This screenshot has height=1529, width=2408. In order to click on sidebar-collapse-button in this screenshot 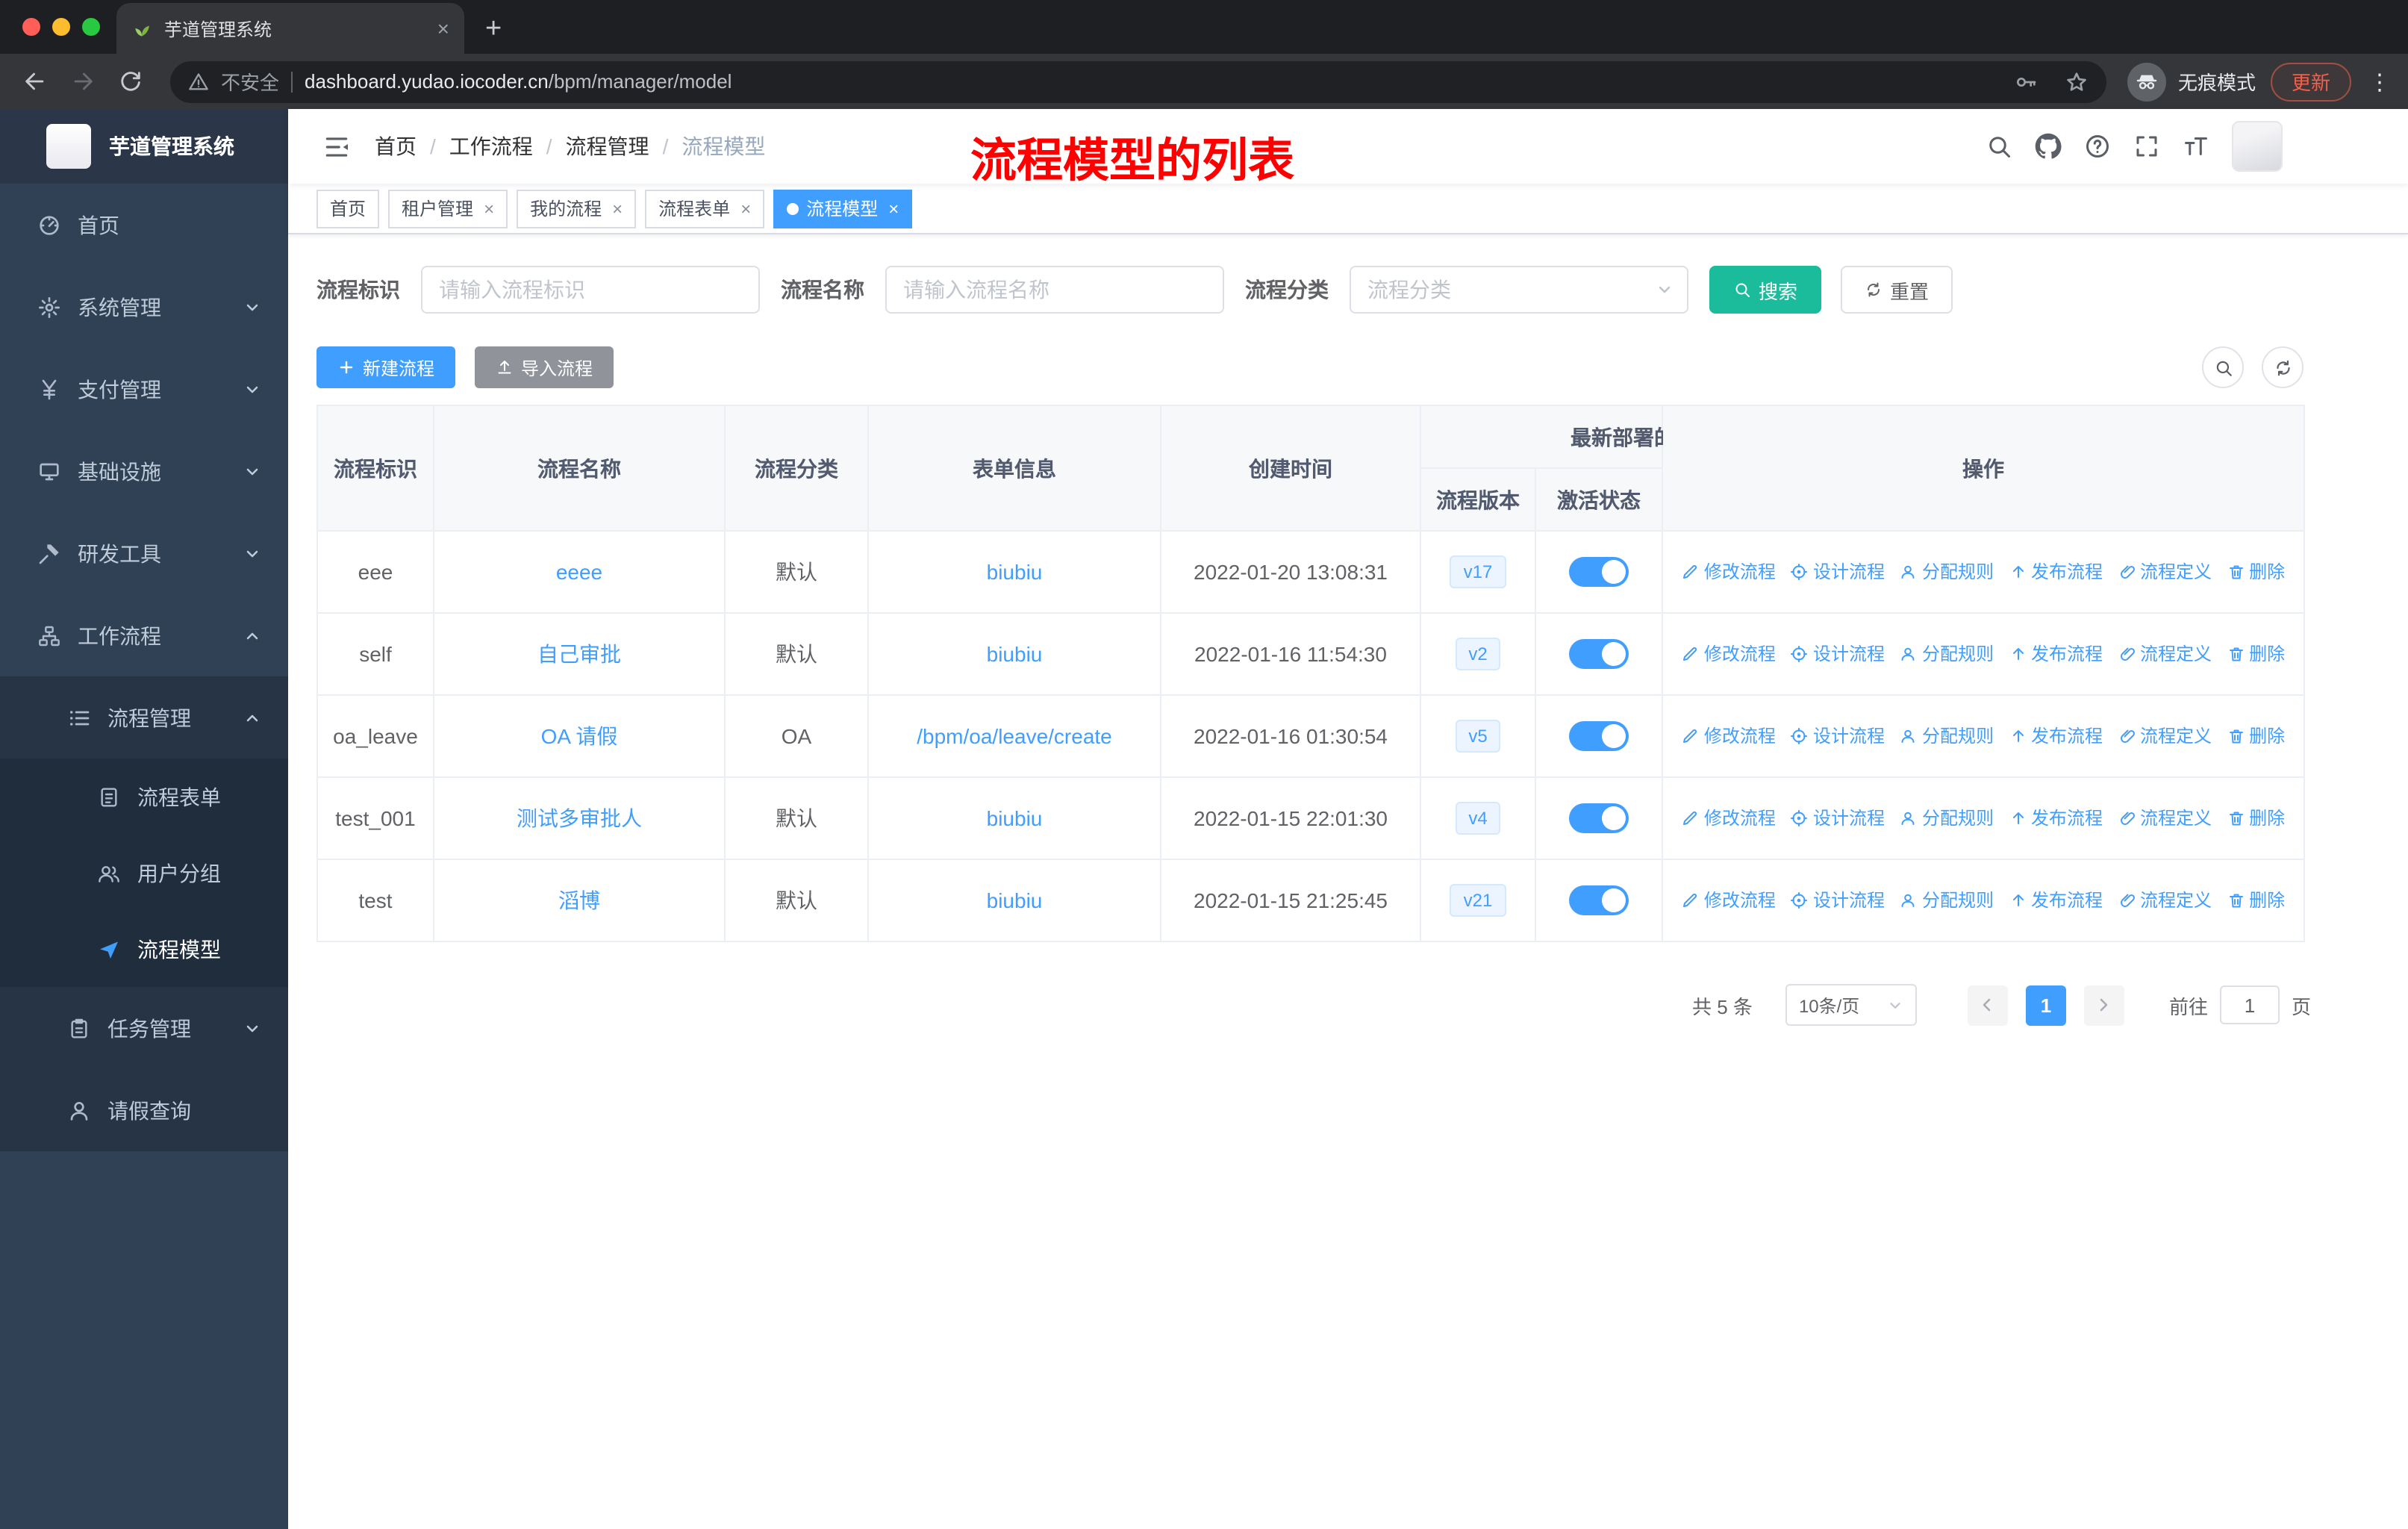, I will do `click(331, 146)`.